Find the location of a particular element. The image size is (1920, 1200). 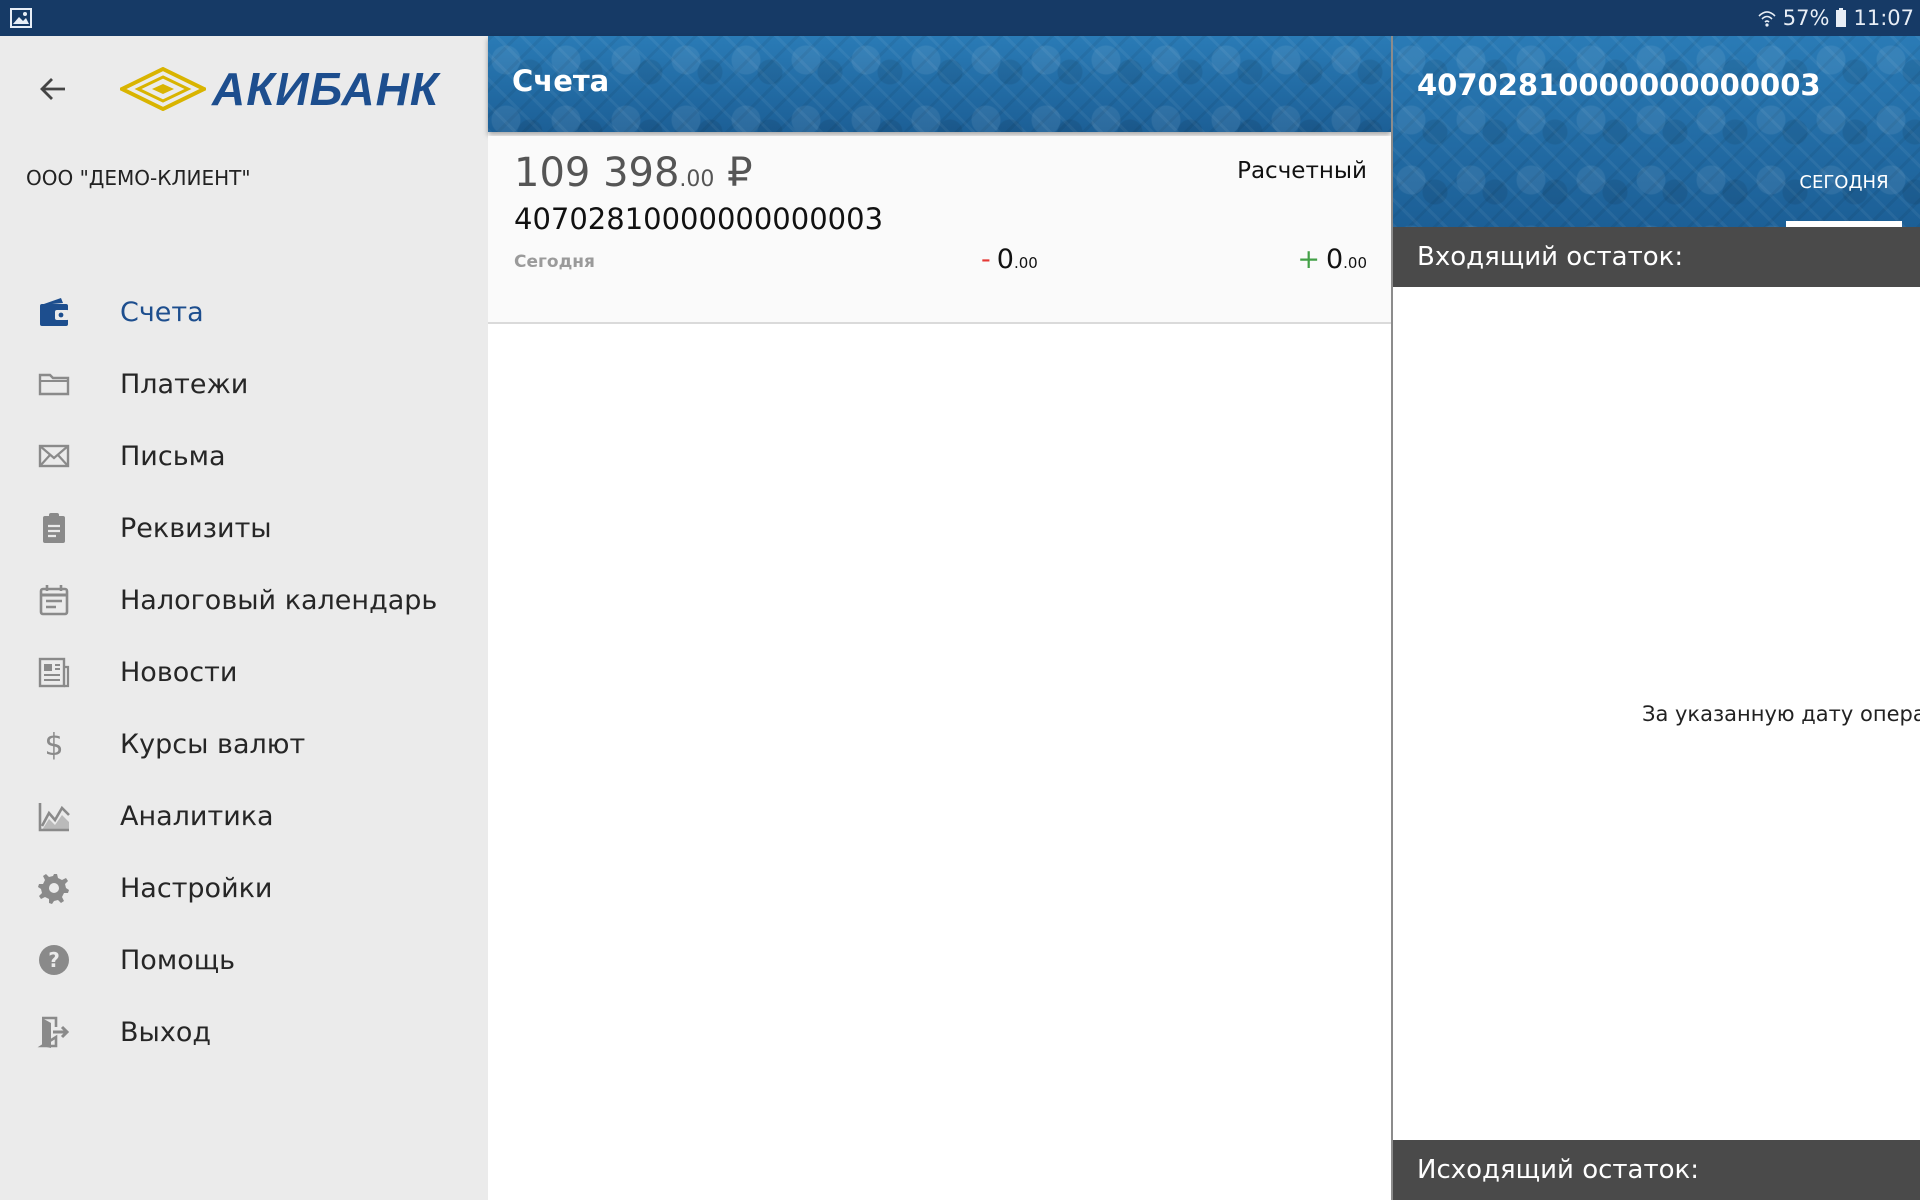

account-type: Расчетный is located at coordinates (1302, 171).